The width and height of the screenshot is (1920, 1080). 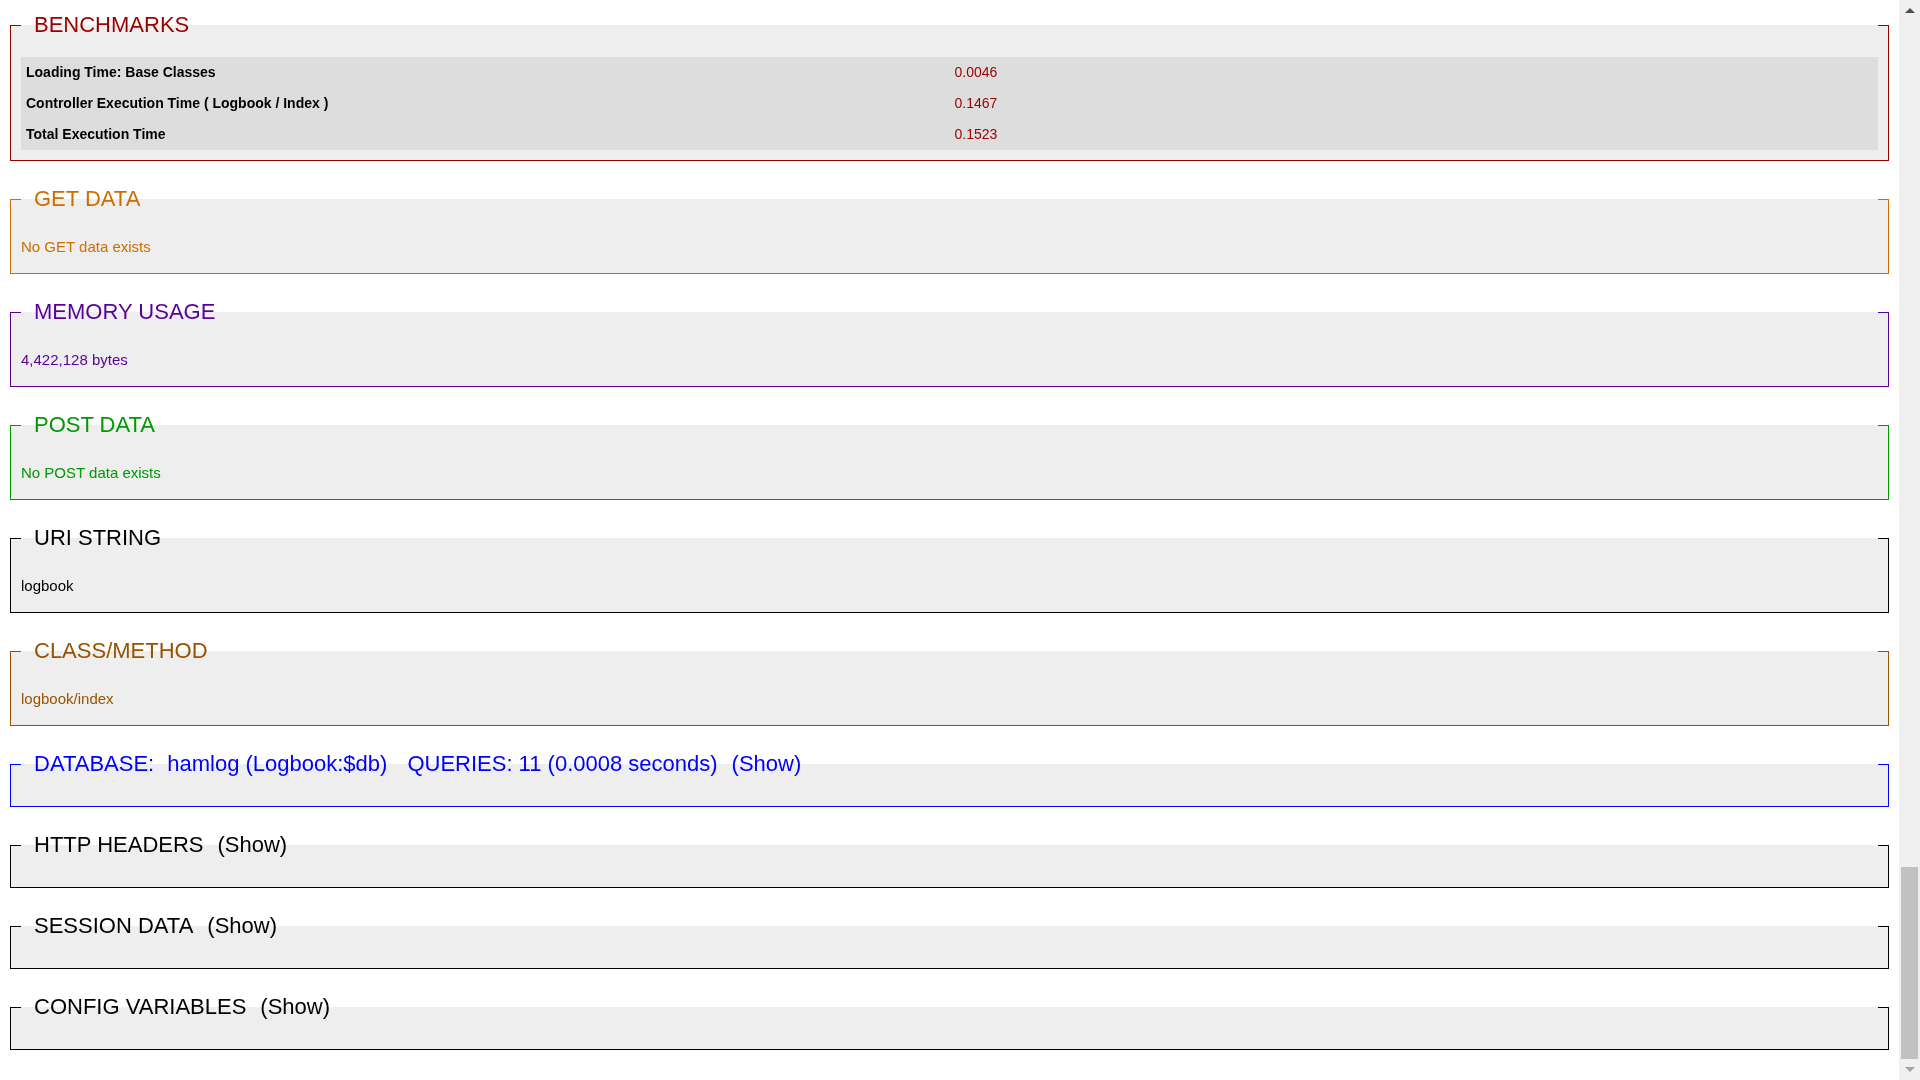 What do you see at coordinates (485, 134) in the screenshot?
I see `table-cell: Total Execution Time` at bounding box center [485, 134].